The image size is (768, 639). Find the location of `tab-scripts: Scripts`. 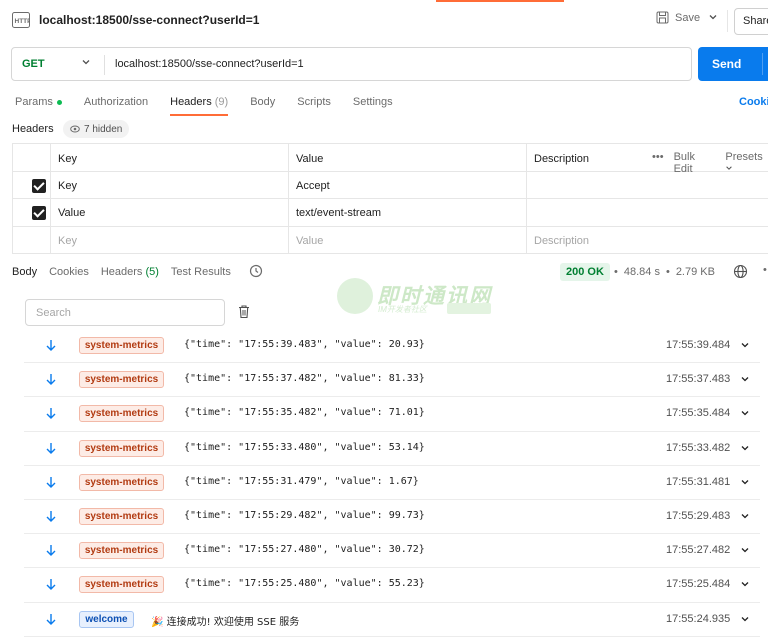

tab-scripts: Scripts is located at coordinates (314, 106).